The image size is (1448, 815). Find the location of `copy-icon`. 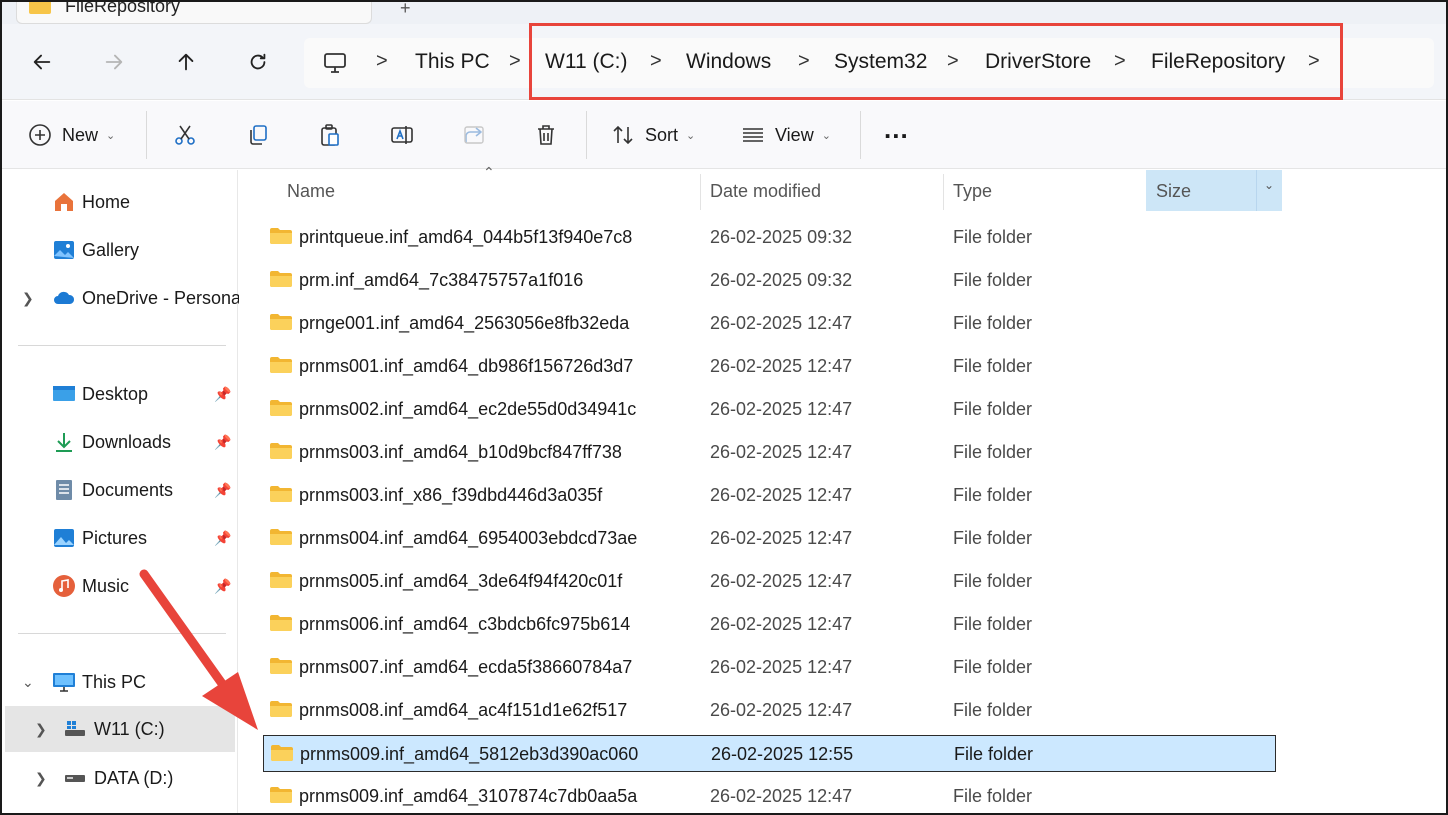

copy-icon is located at coordinates (258, 135).